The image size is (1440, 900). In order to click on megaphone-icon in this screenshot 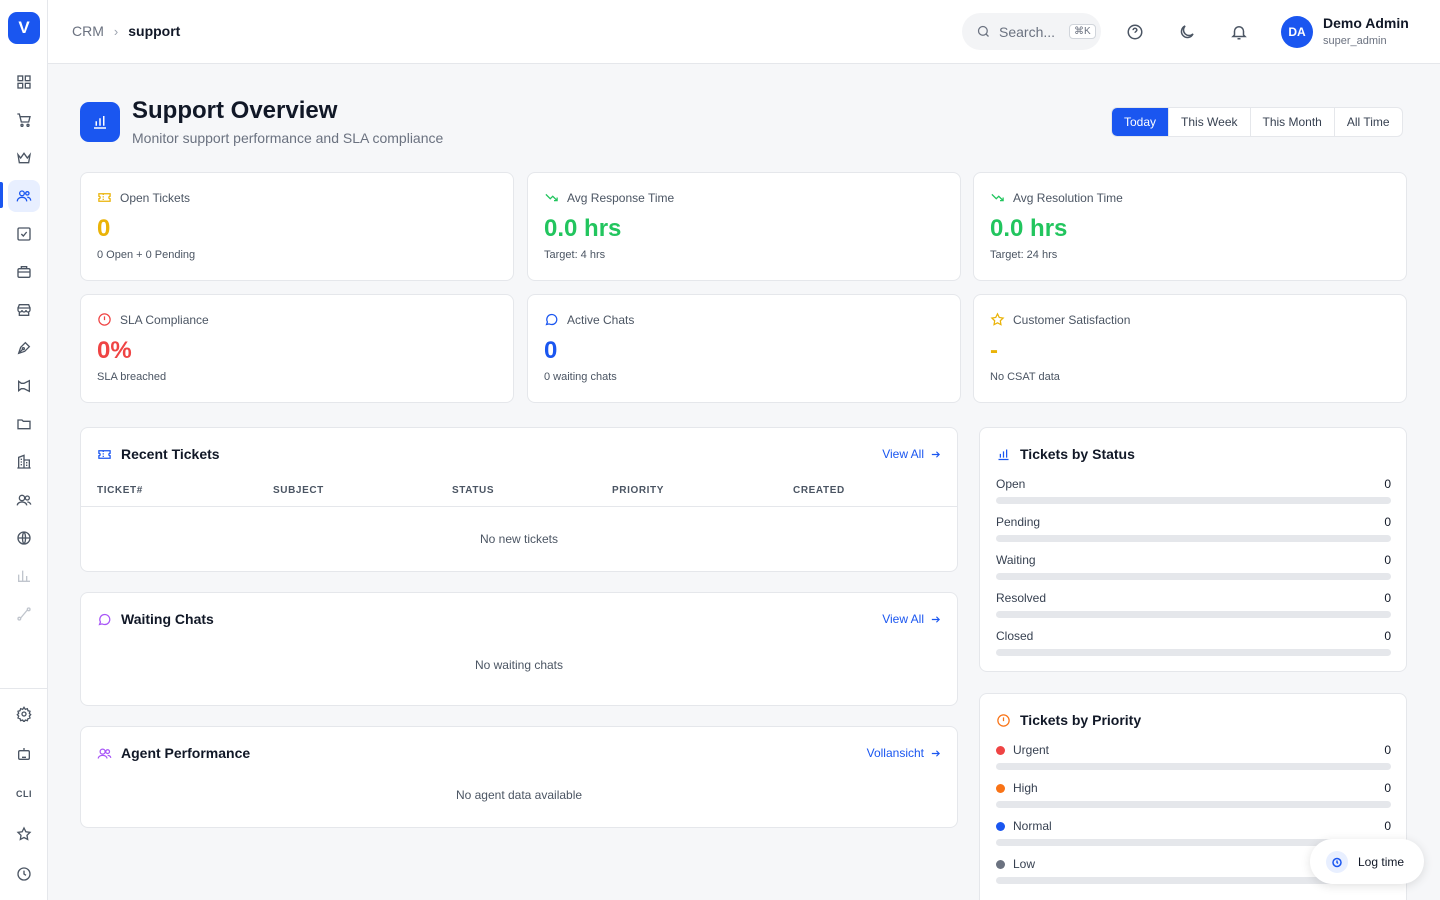, I will do `click(24, 386)`.